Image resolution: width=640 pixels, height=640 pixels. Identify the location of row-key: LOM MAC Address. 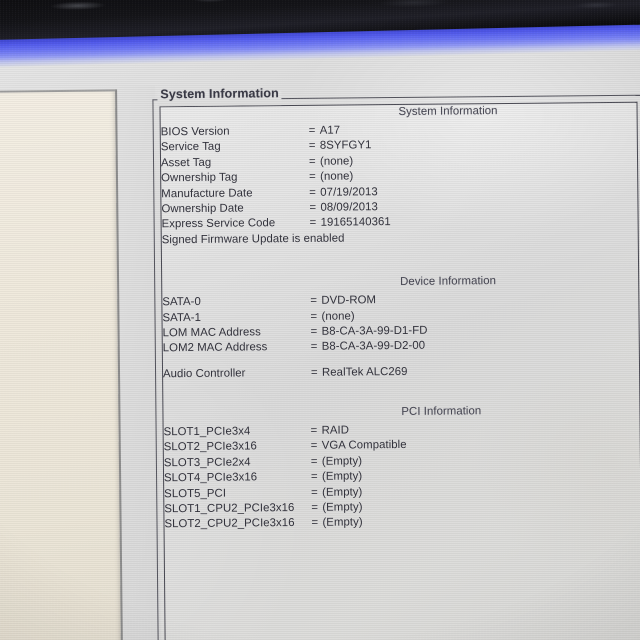
(211, 333).